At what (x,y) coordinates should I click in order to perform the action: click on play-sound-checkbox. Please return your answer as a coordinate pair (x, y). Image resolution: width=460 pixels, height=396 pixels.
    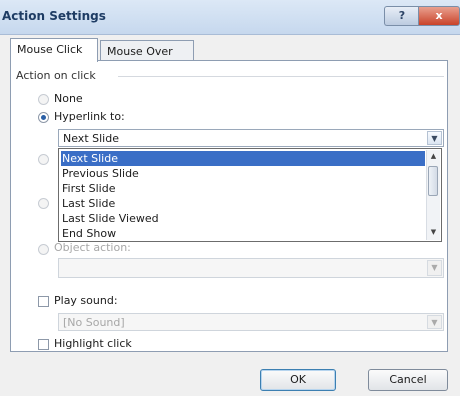
    Looking at the image, I should click on (43, 301).